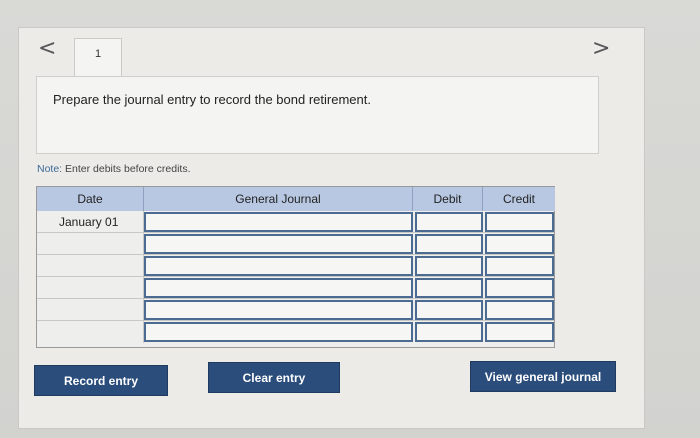 This screenshot has height=438, width=700. What do you see at coordinates (274, 377) in the screenshot?
I see `clear-entry-button: Clear entry` at bounding box center [274, 377].